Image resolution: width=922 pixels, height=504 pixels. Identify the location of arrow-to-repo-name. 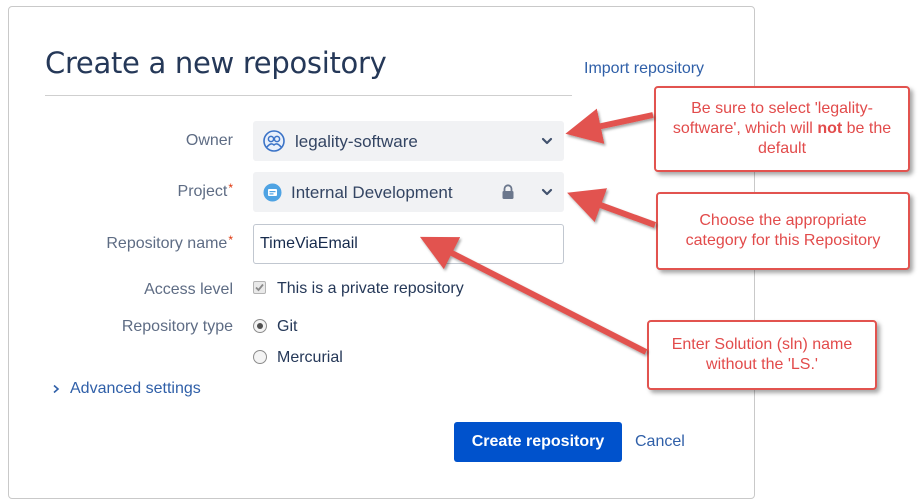
(533, 295).